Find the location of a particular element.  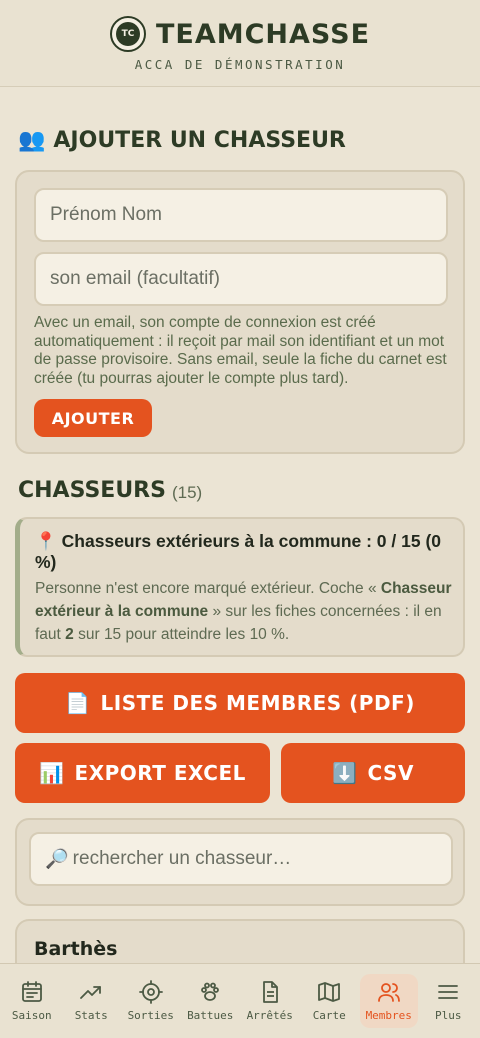

download-emoji-icon: ⬇️ is located at coordinates (345, 773).